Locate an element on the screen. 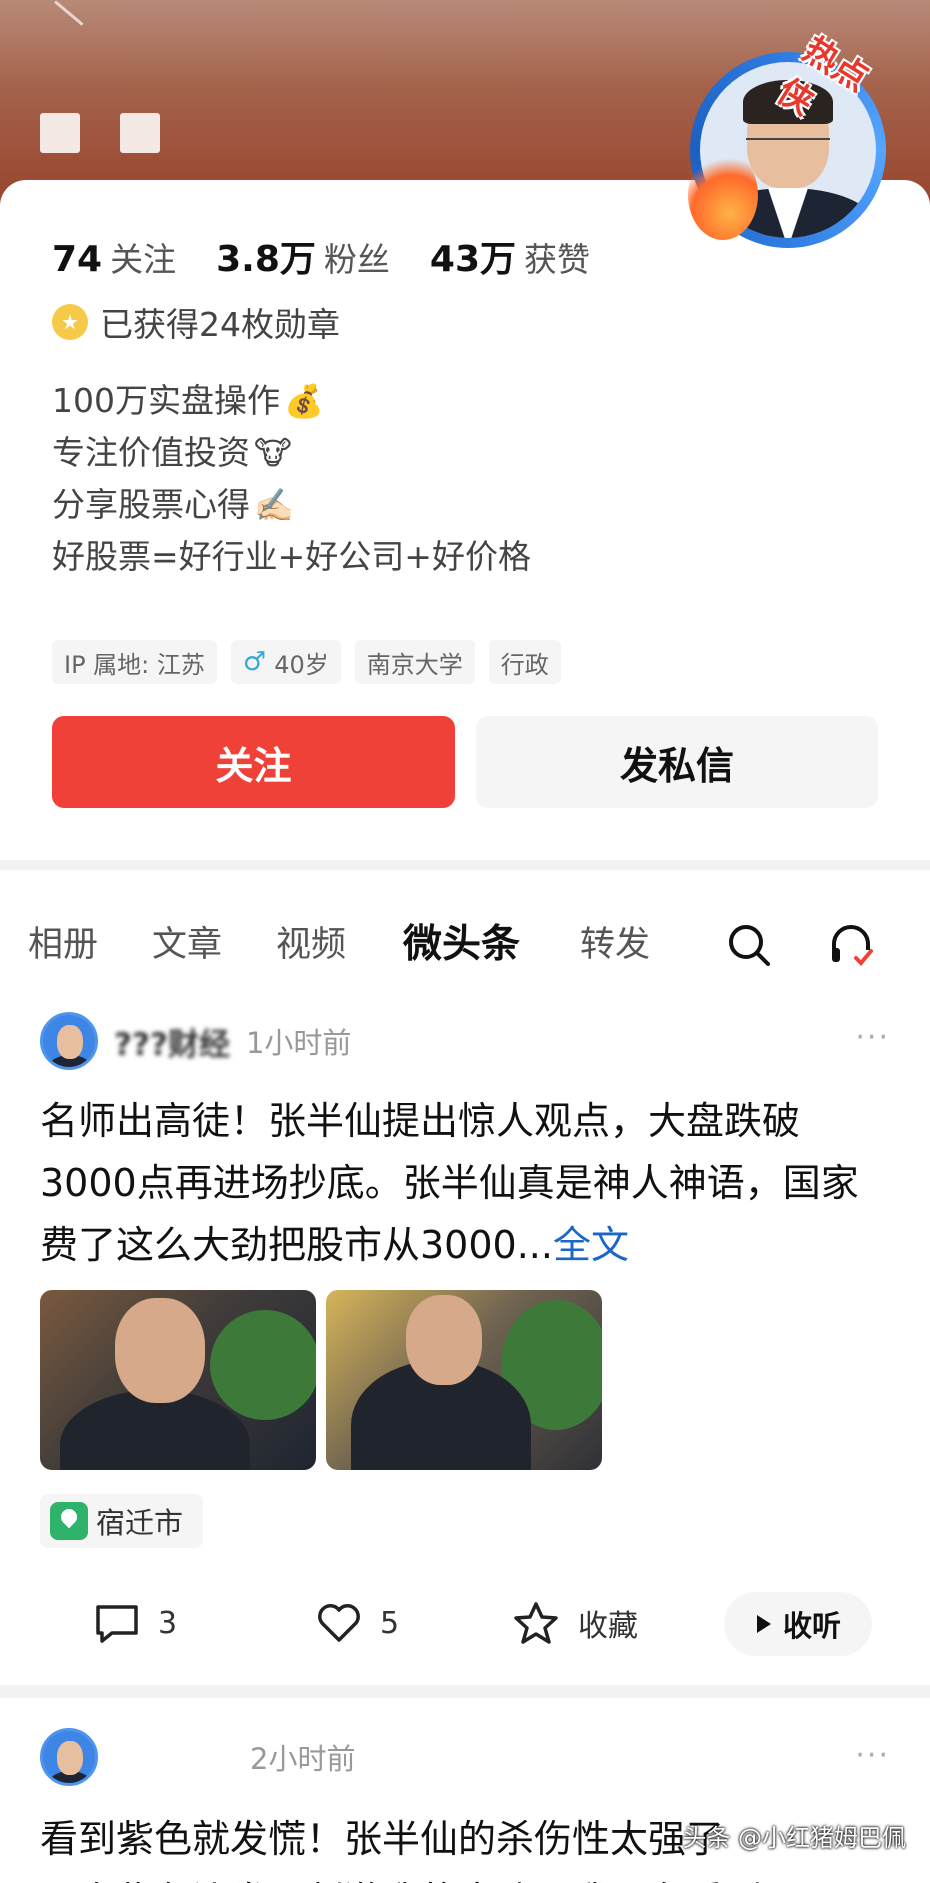 This screenshot has width=930, height=1883. tag-school: 南京大学 is located at coordinates (414, 662).